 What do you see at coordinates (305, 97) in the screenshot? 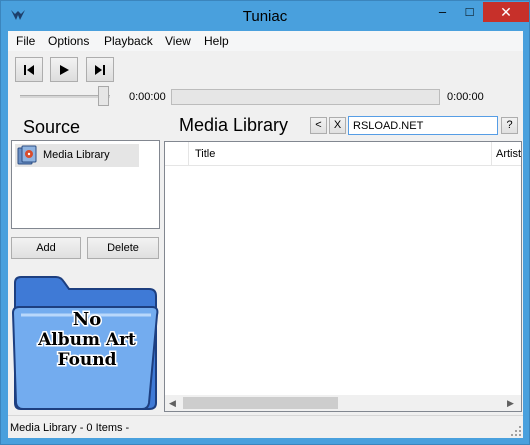
I see `seek-bar` at bounding box center [305, 97].